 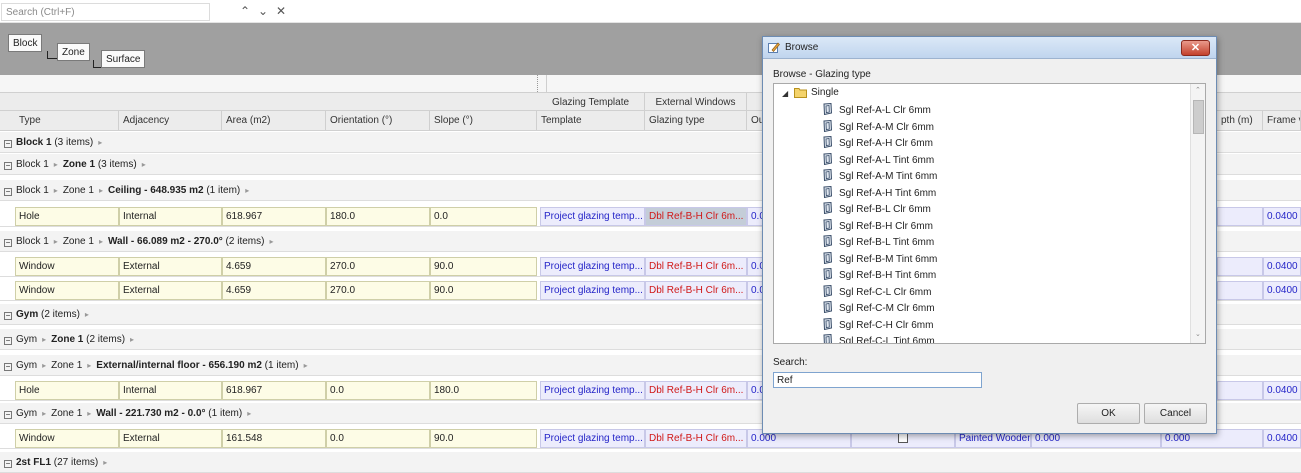 I want to click on search-input: Search (Ctrl+F), so click(x=105, y=12).